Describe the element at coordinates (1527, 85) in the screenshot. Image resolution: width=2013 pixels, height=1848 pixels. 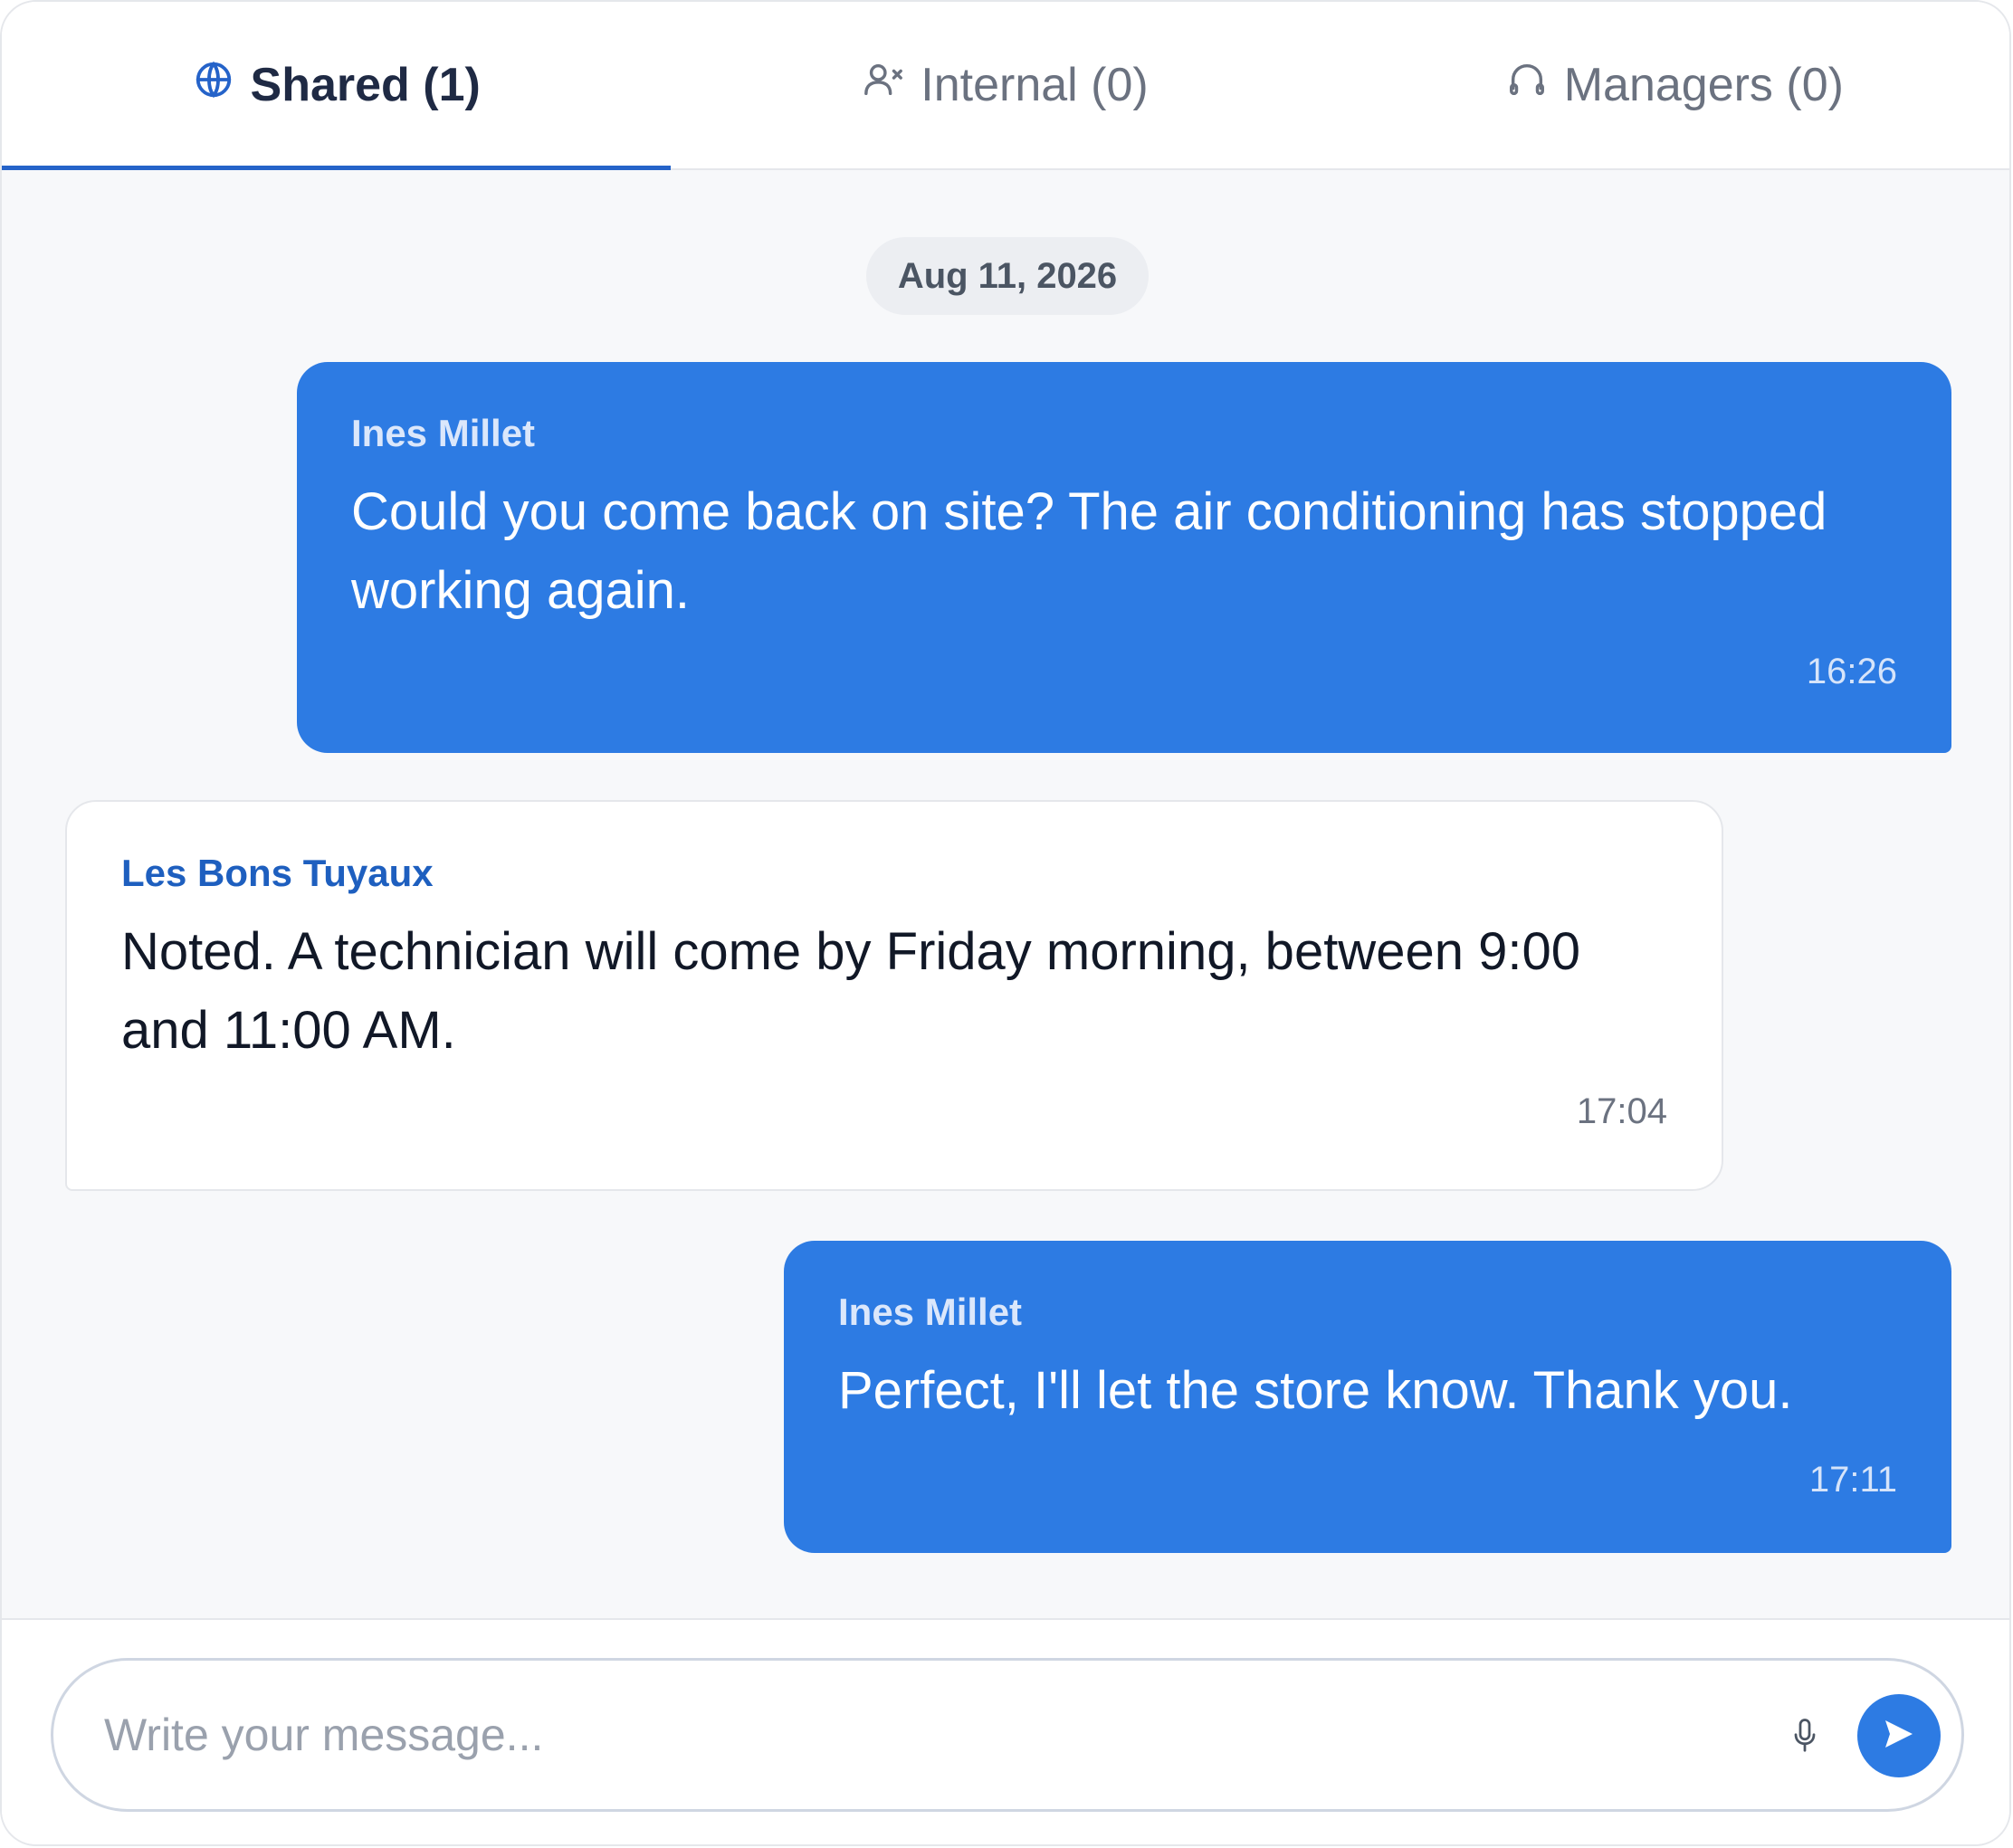
I see `headphones-icon` at that location.